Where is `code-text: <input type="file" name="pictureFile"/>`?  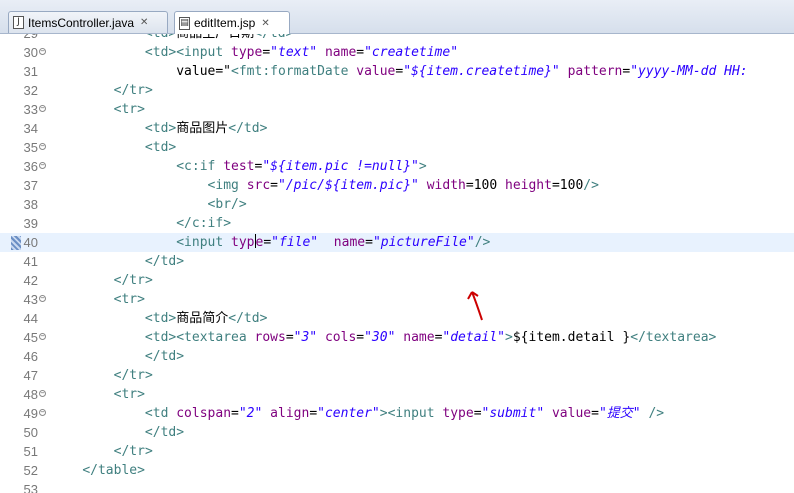
code-text: <input type="file" name="pictureFile"/> is located at coordinates (333, 242).